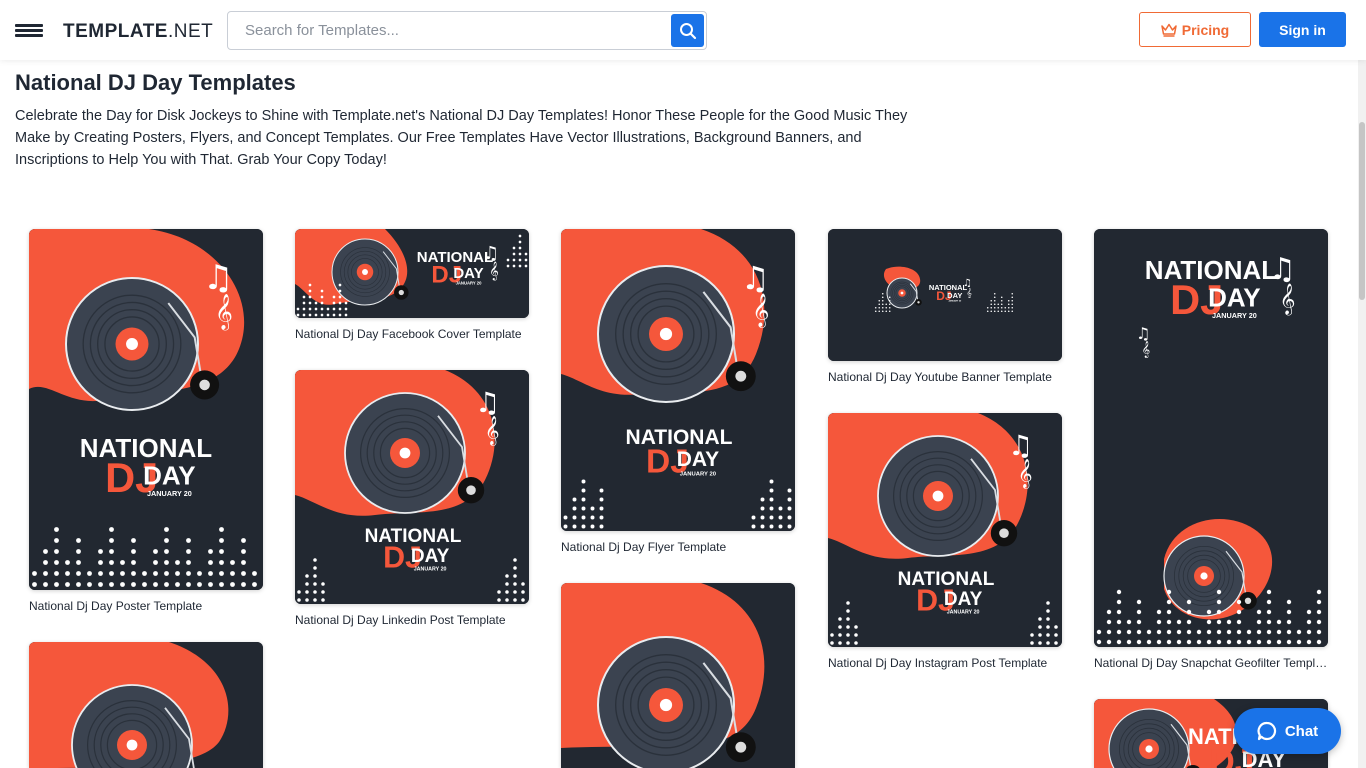 This screenshot has height=768, width=1366. Describe the element at coordinates (1205, 29) in the screenshot. I see `pricing-label: Pricing` at that location.